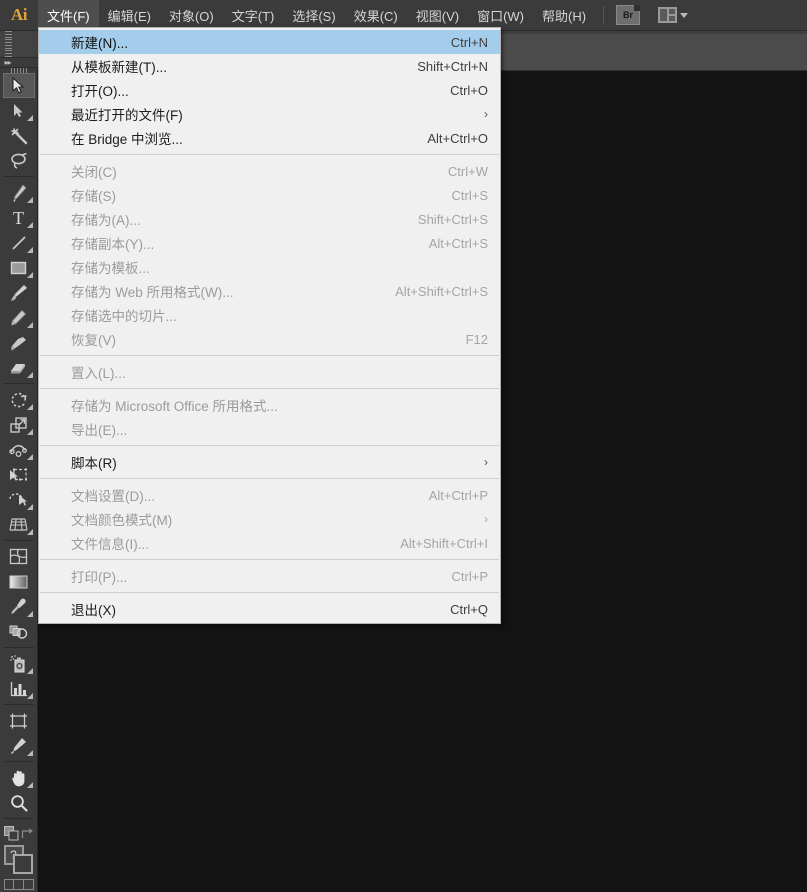  Describe the element at coordinates (19, 449) in the screenshot. I see `tool-width` at that location.